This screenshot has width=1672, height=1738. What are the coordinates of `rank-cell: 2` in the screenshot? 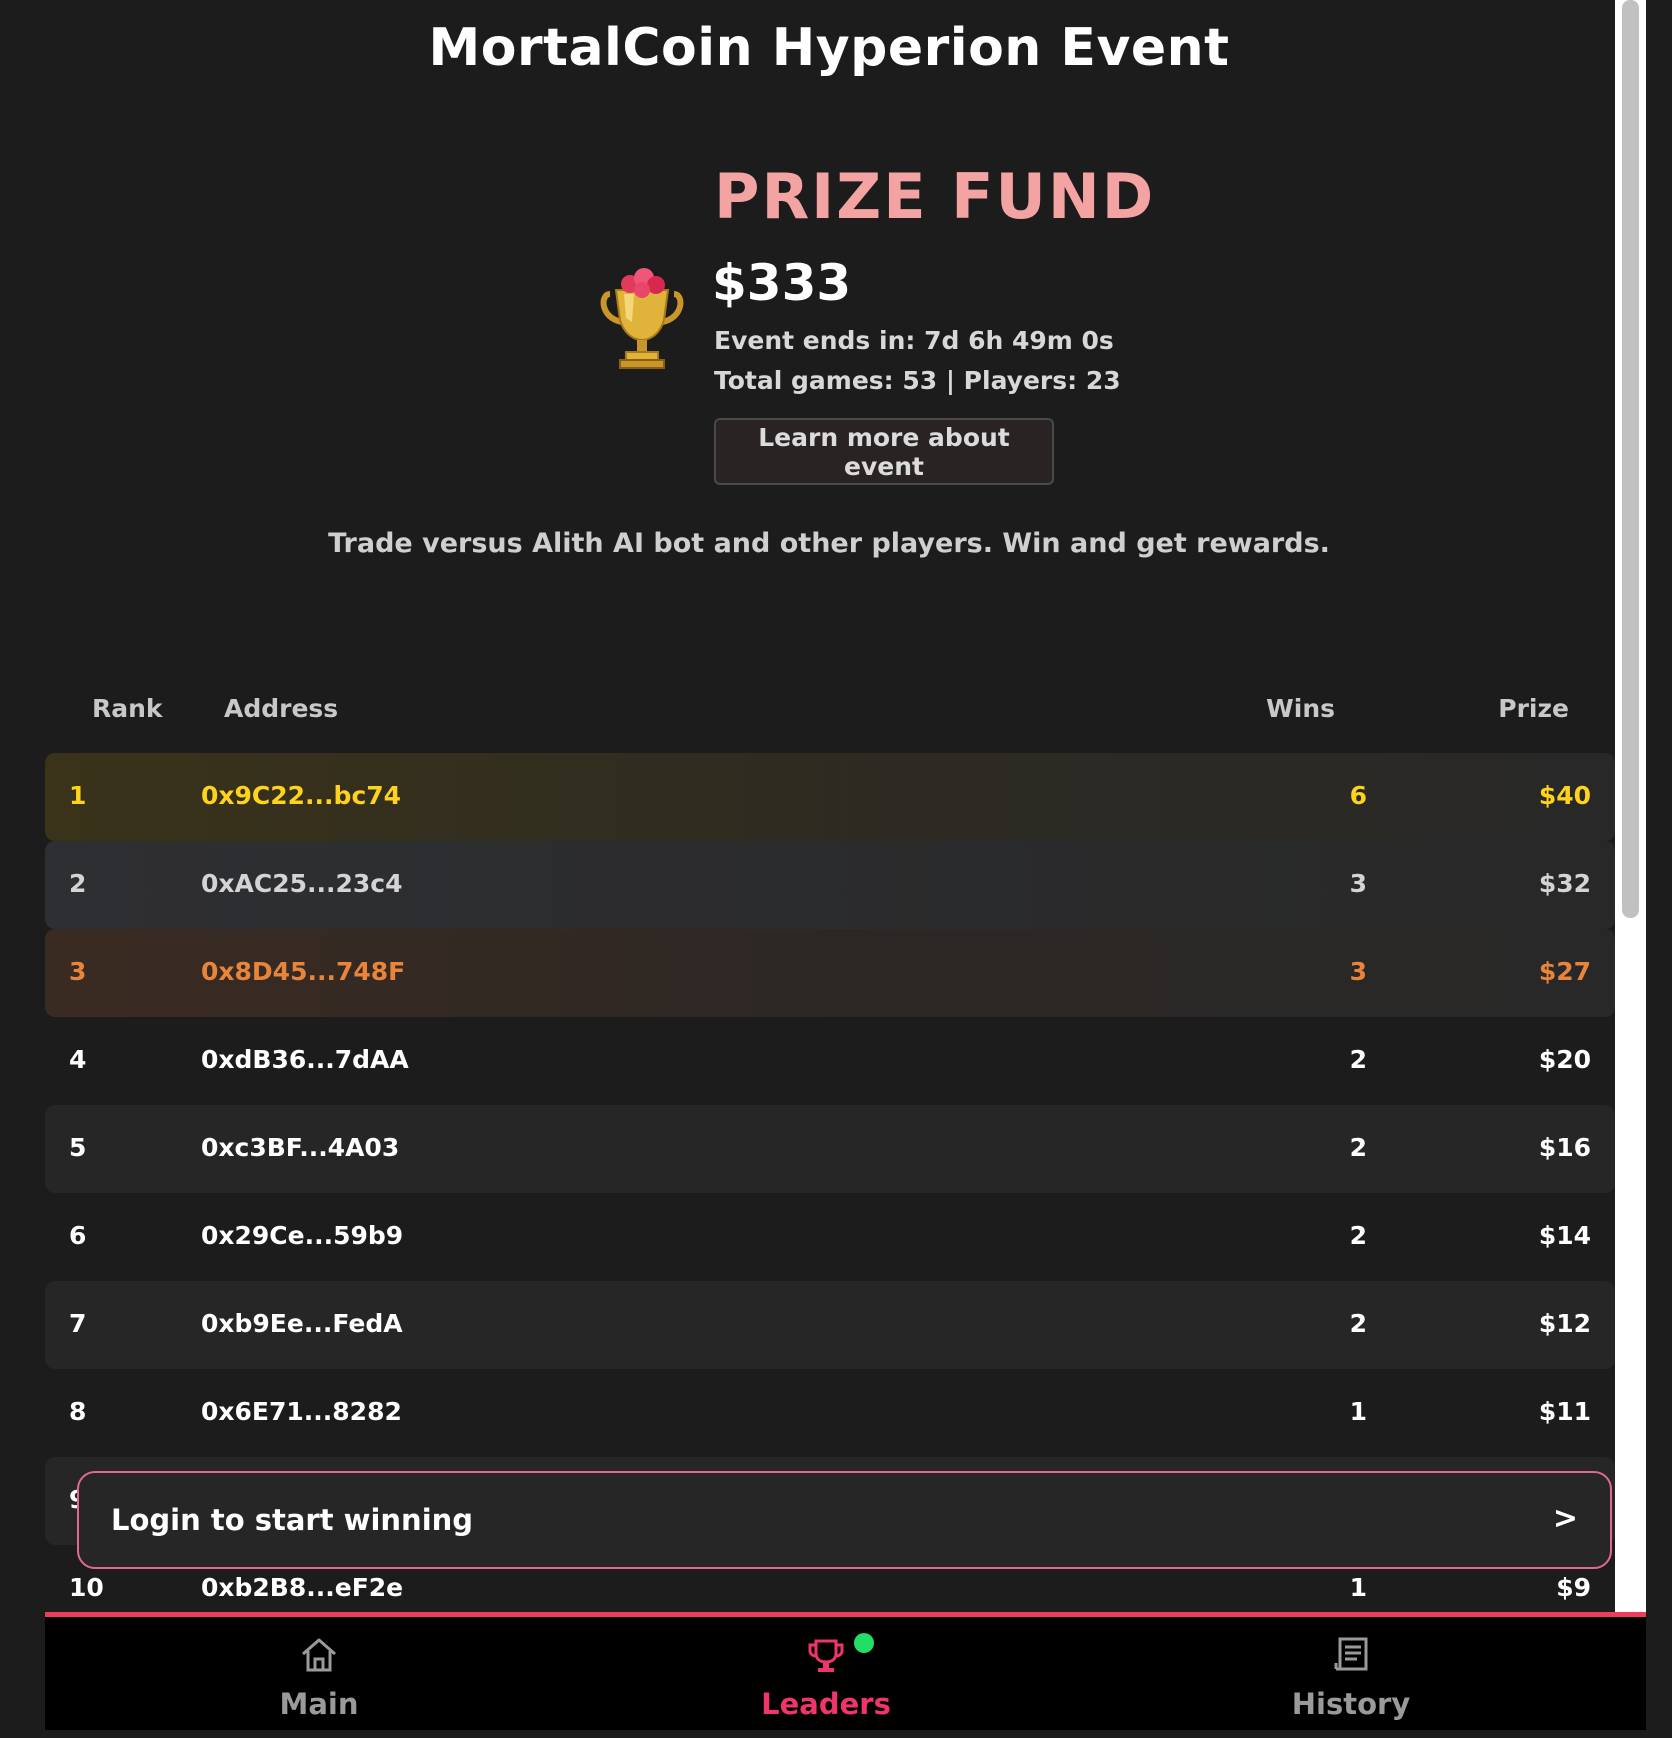 It's located at (78, 883).